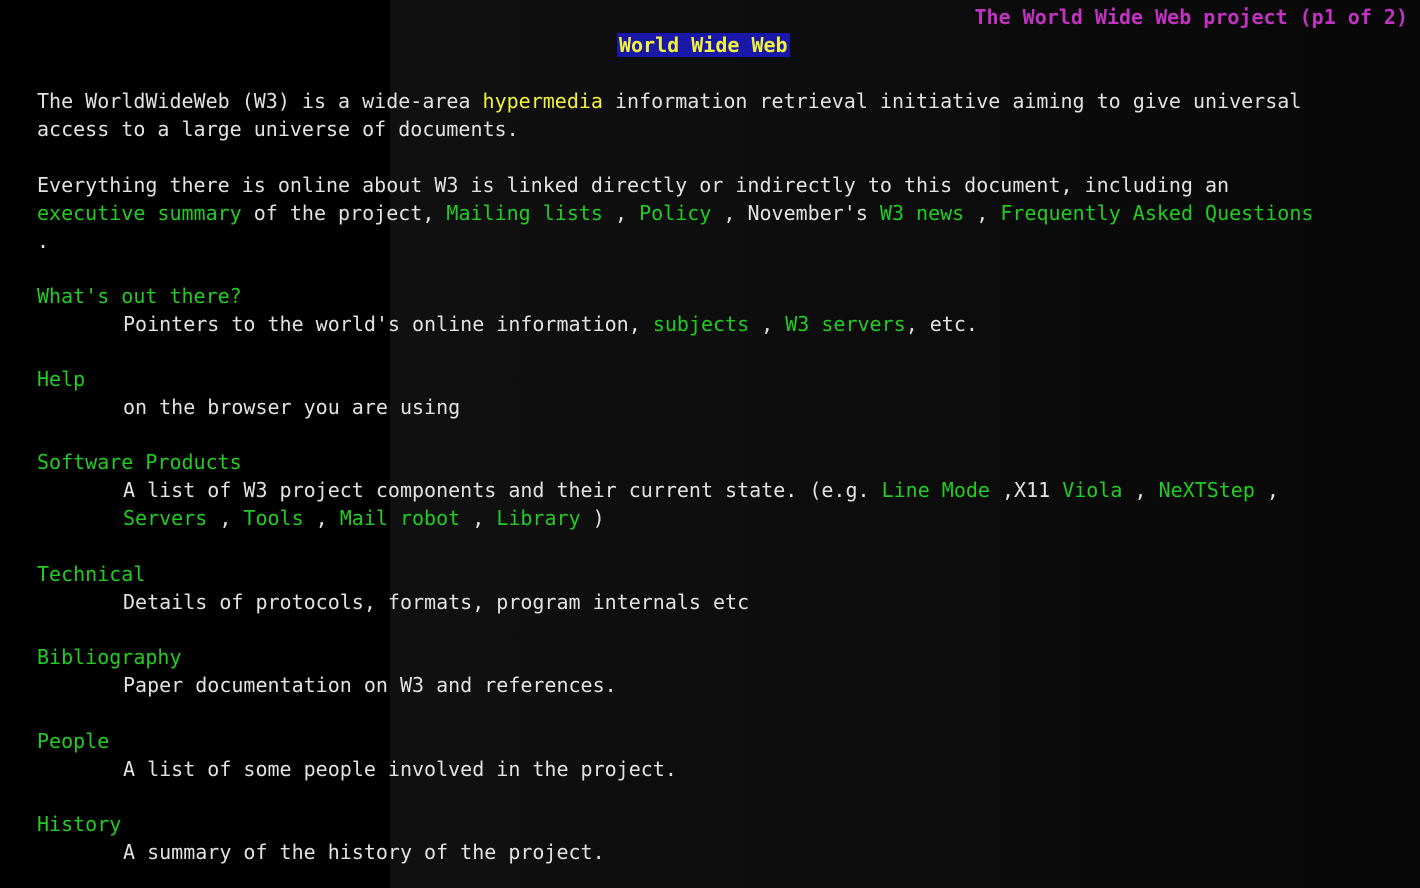  What do you see at coordinates (43, 241) in the screenshot?
I see `everything-line-end: .` at bounding box center [43, 241].